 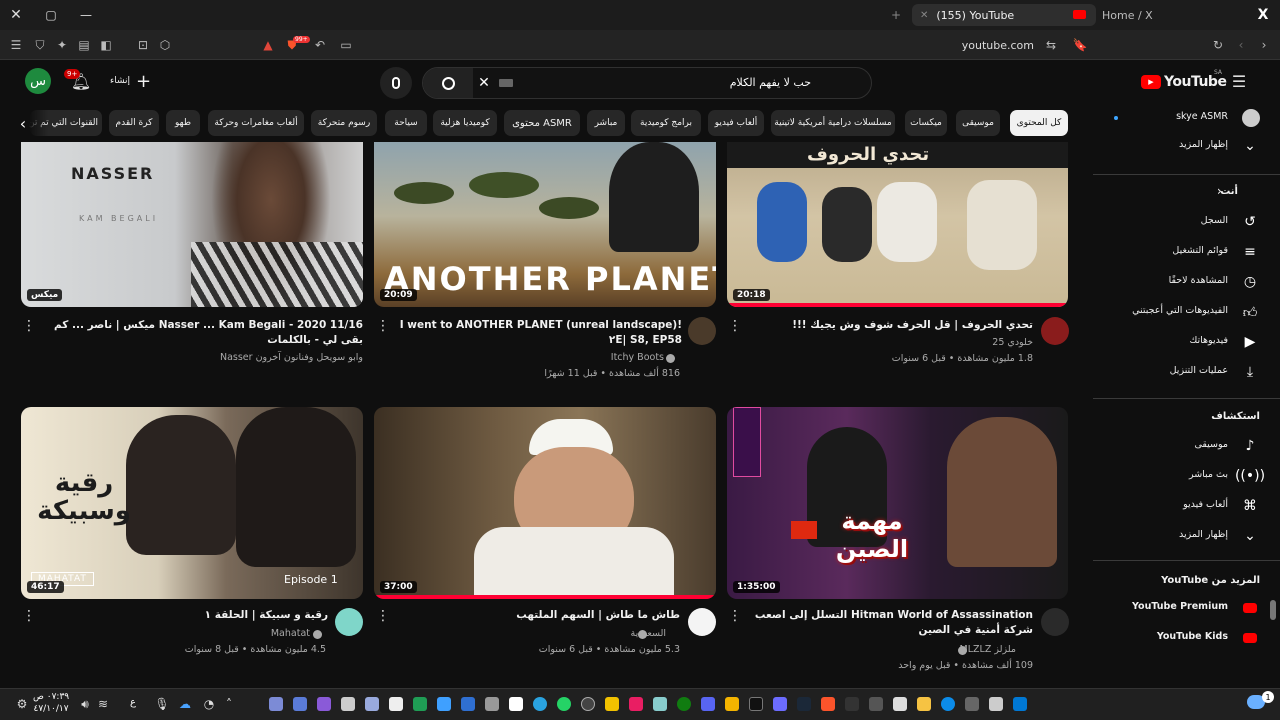 What do you see at coordinates (1185, 446) in the screenshot?
I see `sidebar-item-music: موسيقى ♪` at bounding box center [1185, 446].